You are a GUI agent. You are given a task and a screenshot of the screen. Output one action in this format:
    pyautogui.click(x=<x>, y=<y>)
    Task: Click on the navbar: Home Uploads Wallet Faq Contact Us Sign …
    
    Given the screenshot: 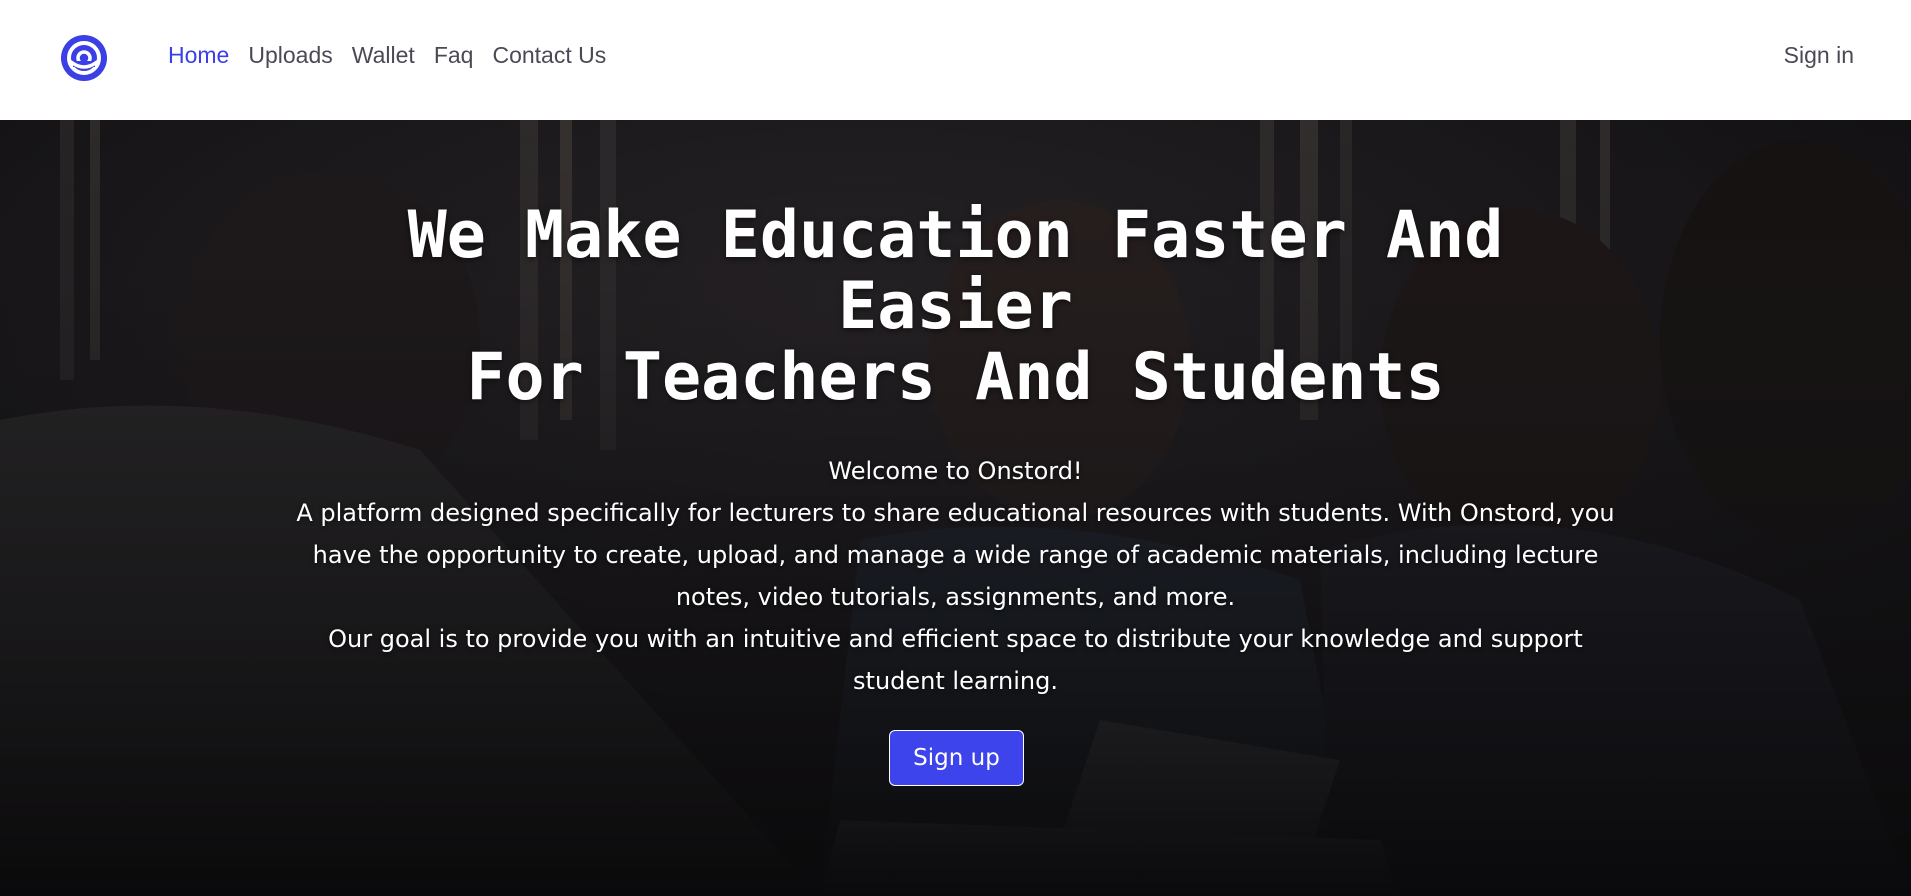 What is the action you would take?
    pyautogui.click(x=955, y=60)
    